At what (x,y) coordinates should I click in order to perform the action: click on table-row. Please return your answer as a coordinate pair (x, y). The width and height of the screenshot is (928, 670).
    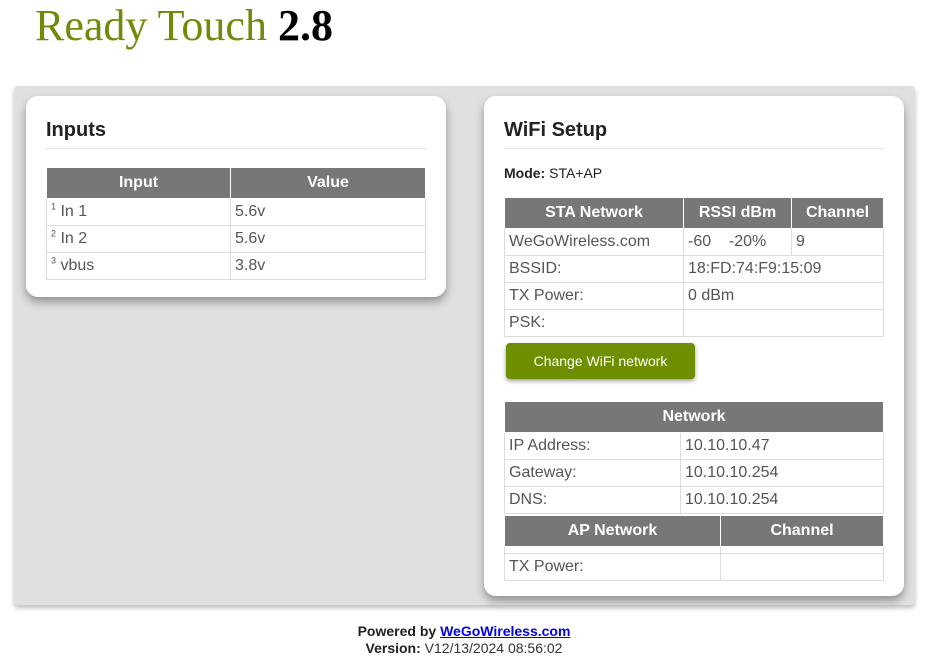
    Looking at the image, I should click on (694, 550).